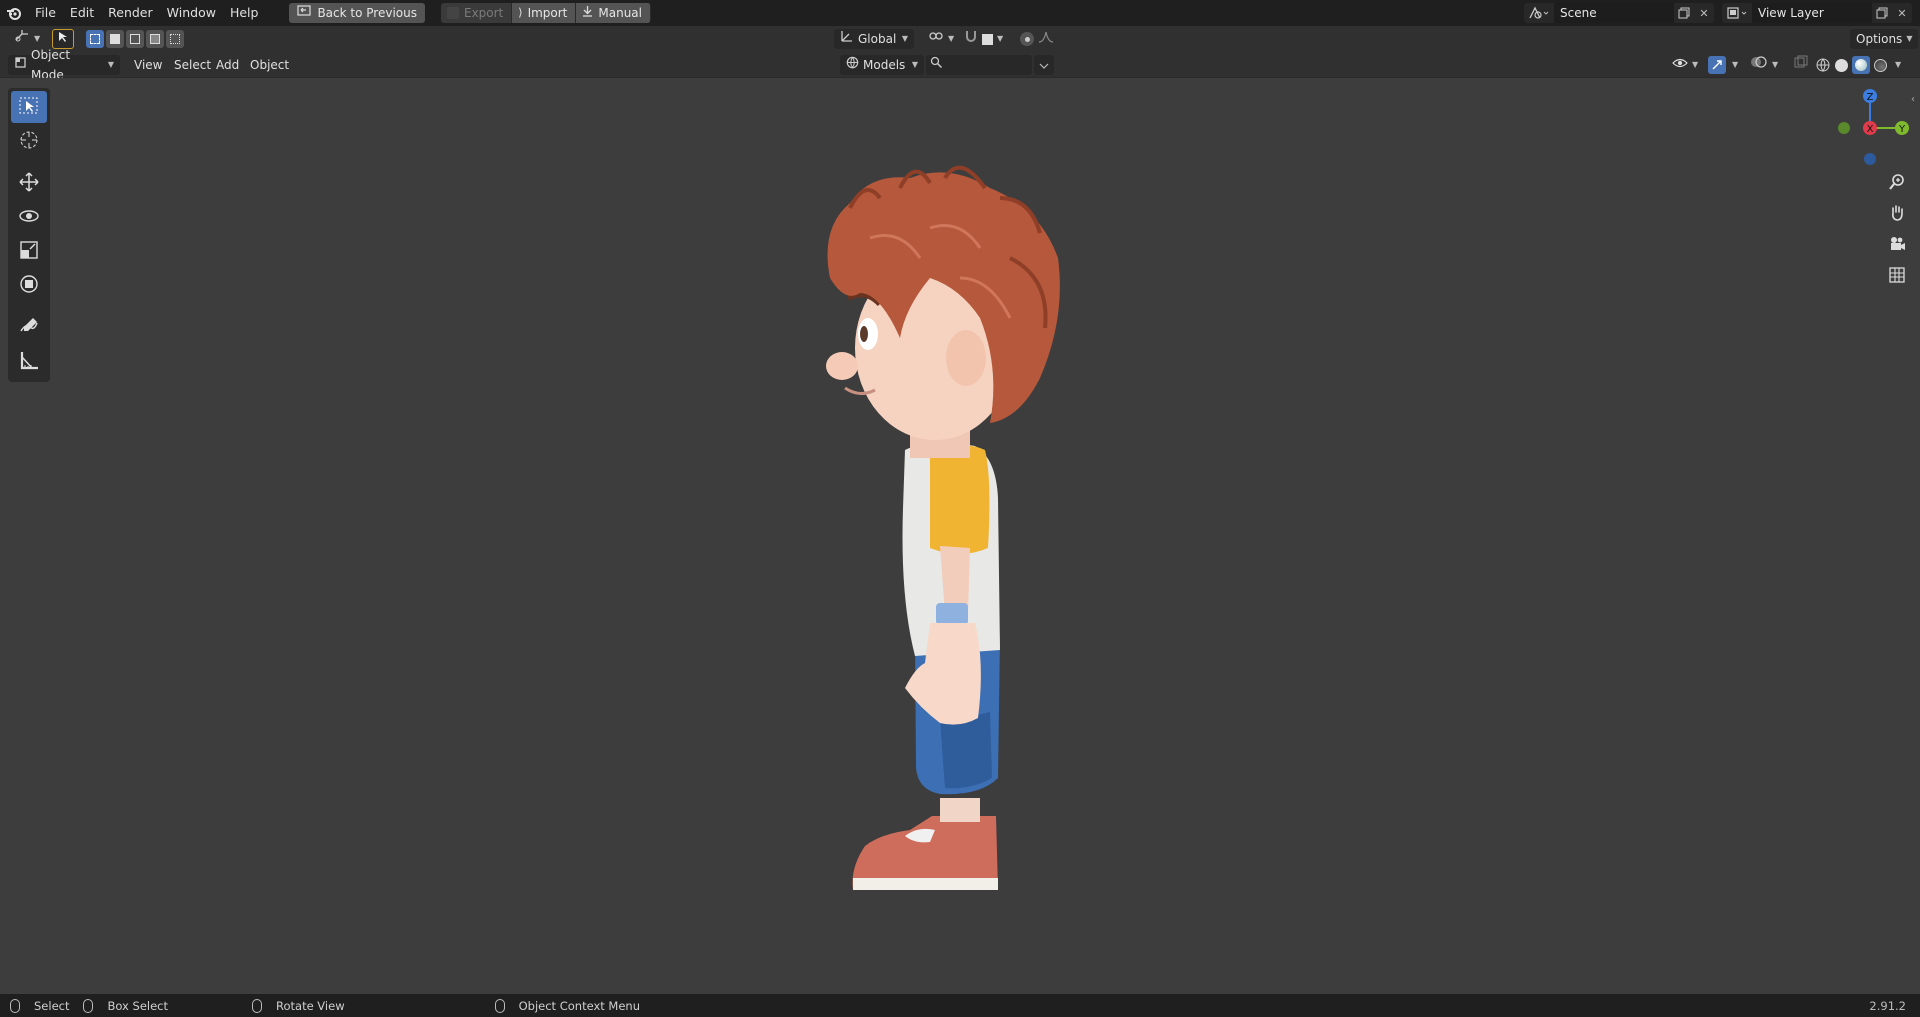 The width and height of the screenshot is (1920, 1017). I want to click on material-shading-icon, so click(1861, 65).